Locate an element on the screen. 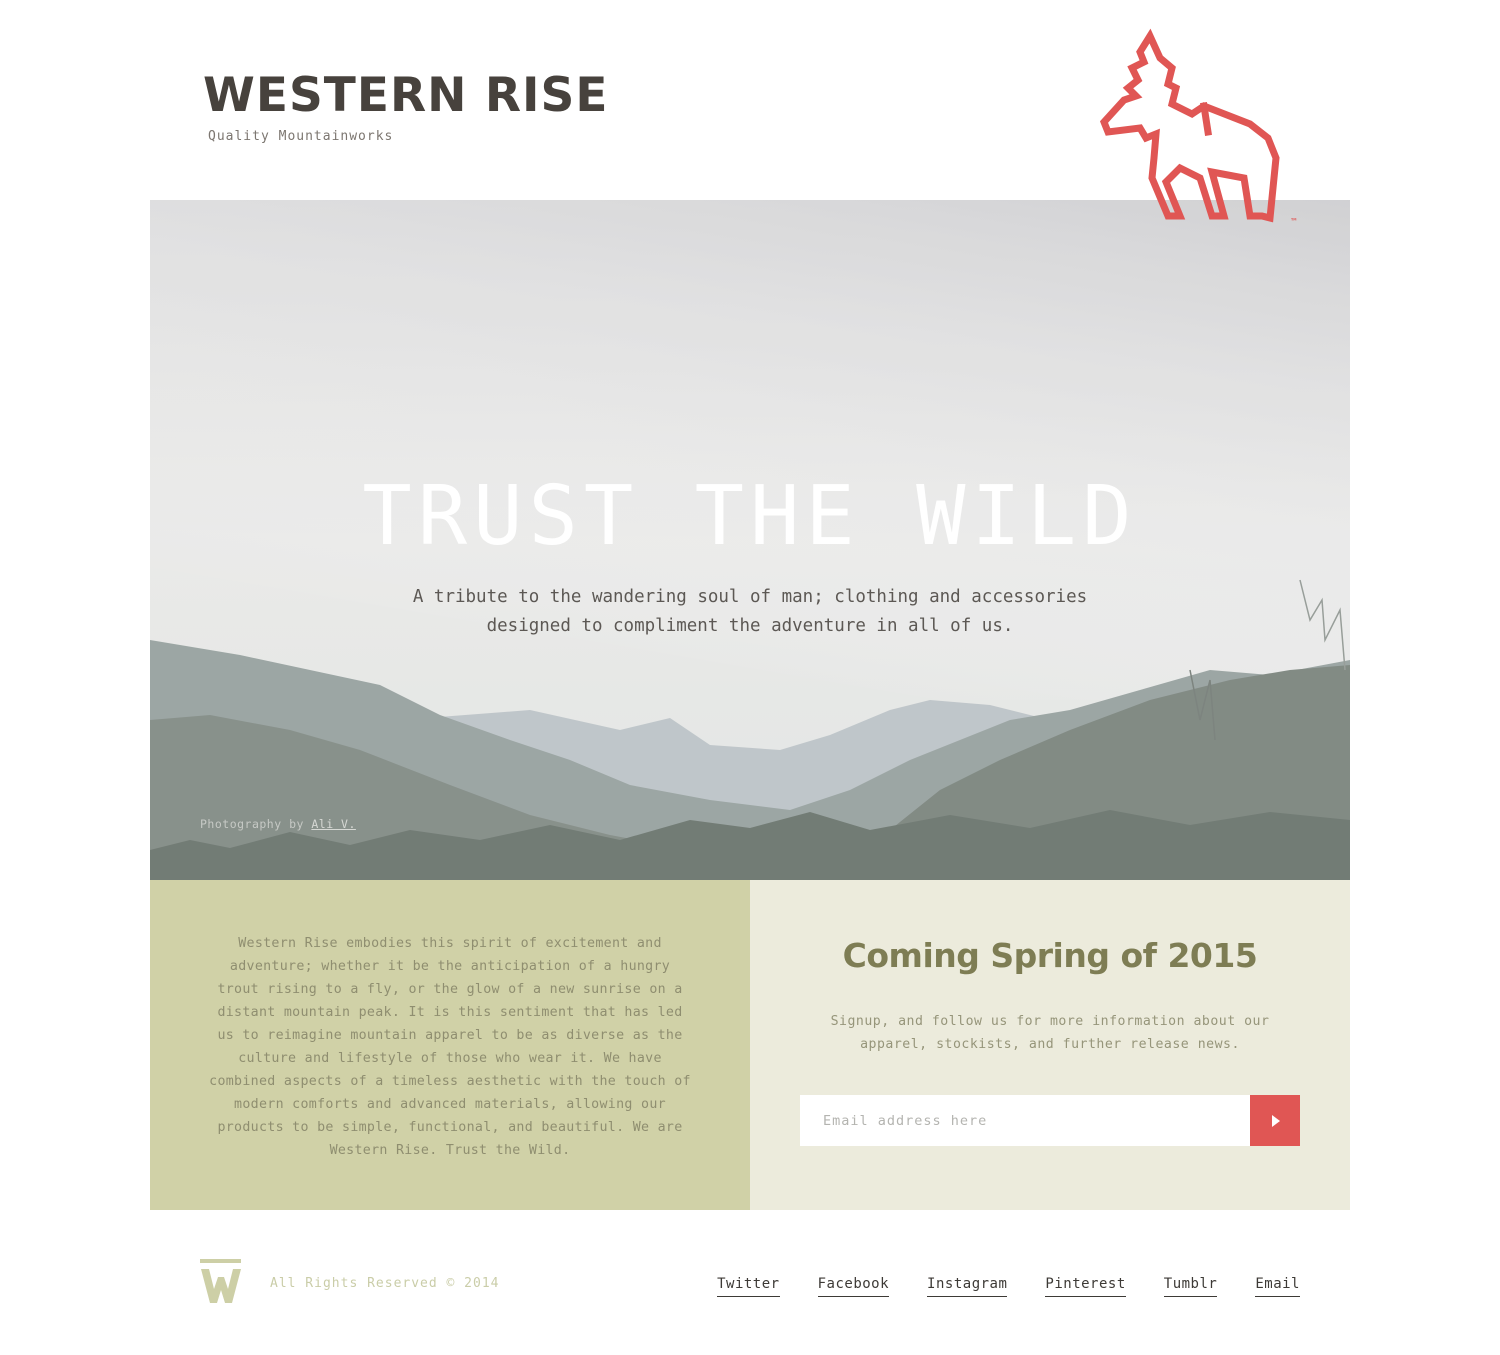 The image size is (1500, 1355). signup-heading: Coming Spring of 2015 is located at coordinates (1050, 955).